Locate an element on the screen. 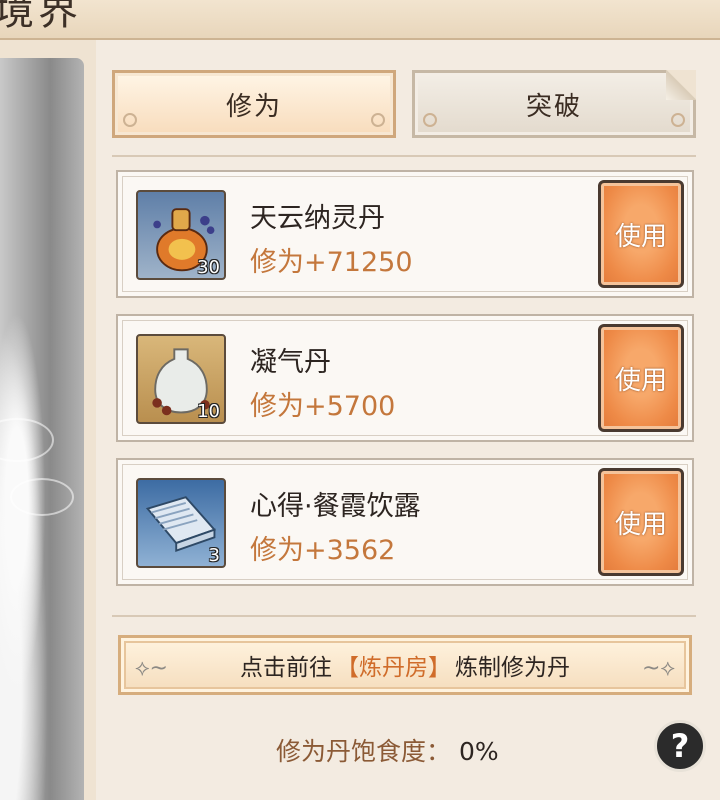  help-button: ? is located at coordinates (680, 746).